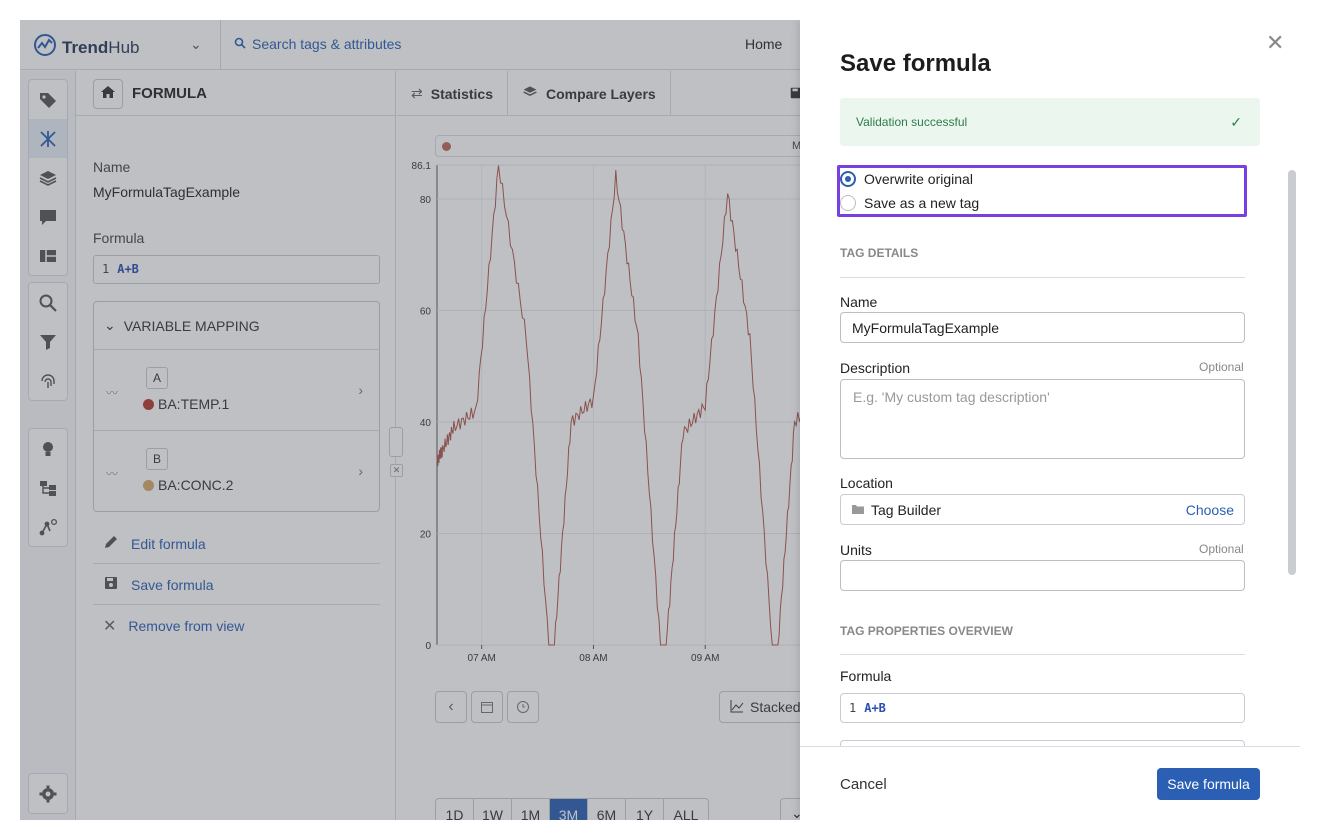  I want to click on save-mode-radio-group: Overwrite original Save as a new tag, so click(1042, 191).